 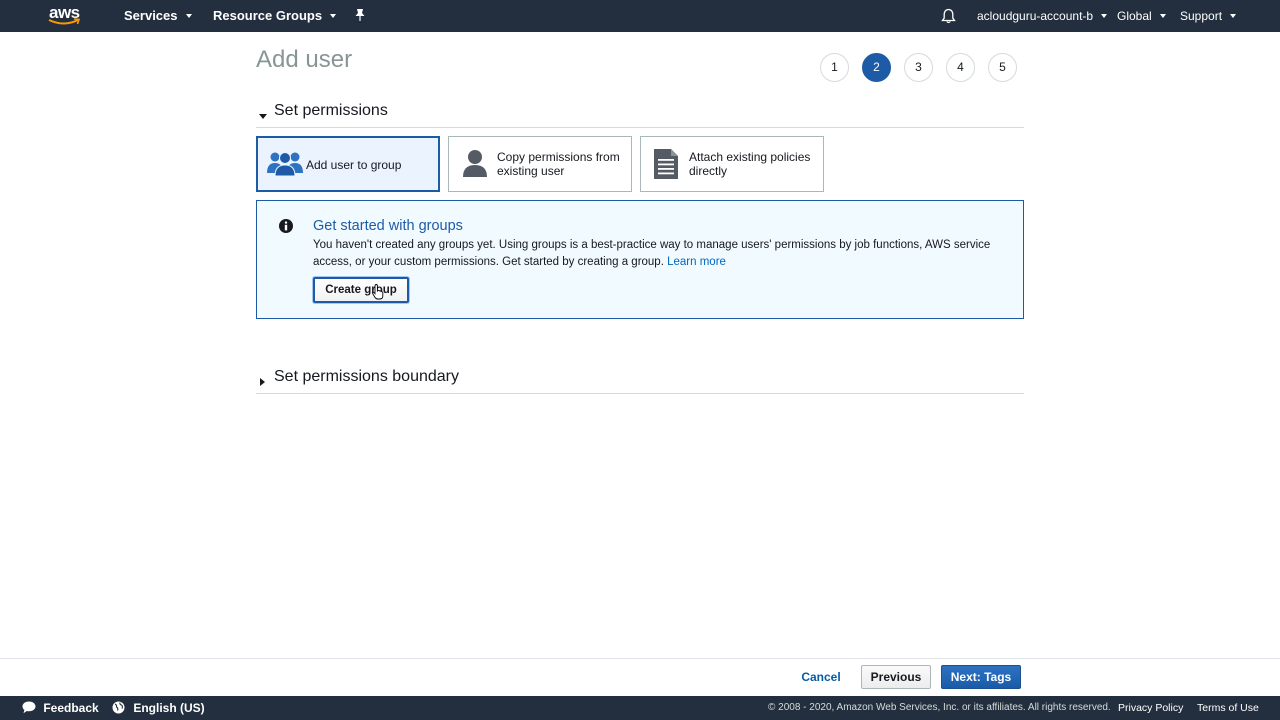 I want to click on step-1: 1, so click(x=834, y=67).